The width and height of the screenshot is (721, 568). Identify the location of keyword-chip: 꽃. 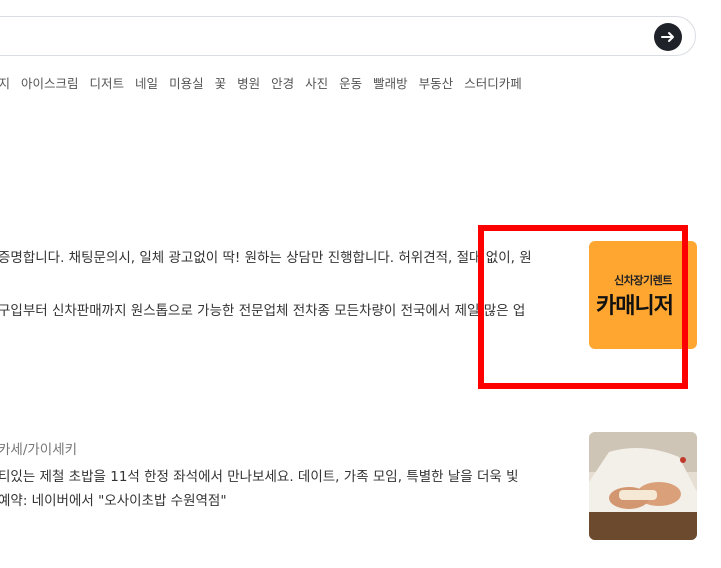
(221, 82).